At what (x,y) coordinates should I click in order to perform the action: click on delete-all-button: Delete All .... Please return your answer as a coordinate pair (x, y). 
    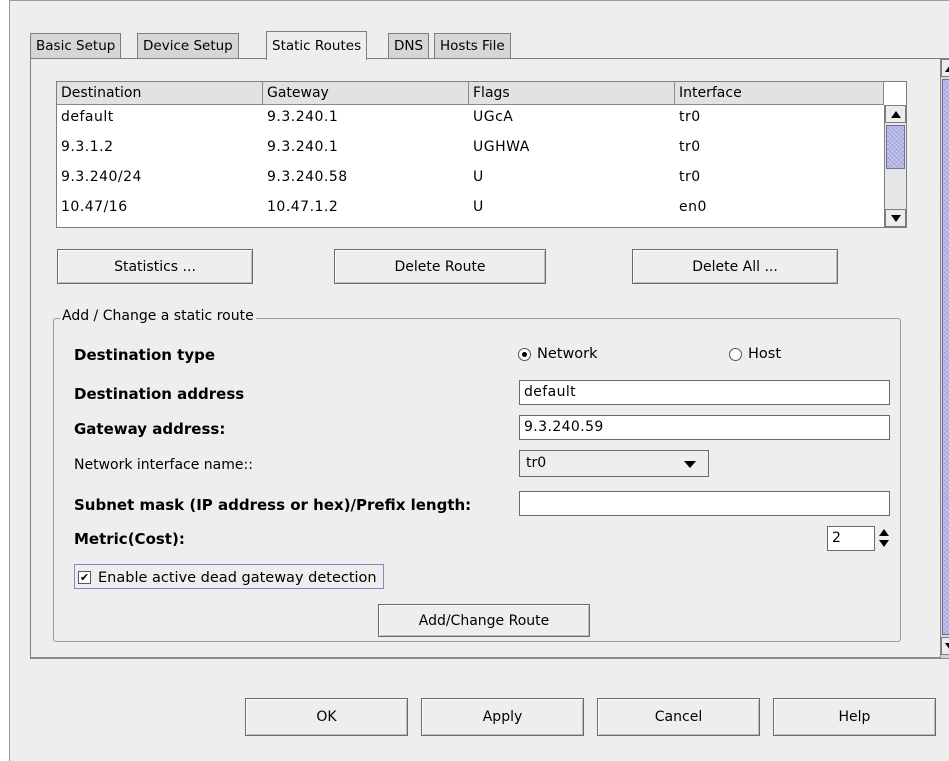
    Looking at the image, I should click on (735, 266).